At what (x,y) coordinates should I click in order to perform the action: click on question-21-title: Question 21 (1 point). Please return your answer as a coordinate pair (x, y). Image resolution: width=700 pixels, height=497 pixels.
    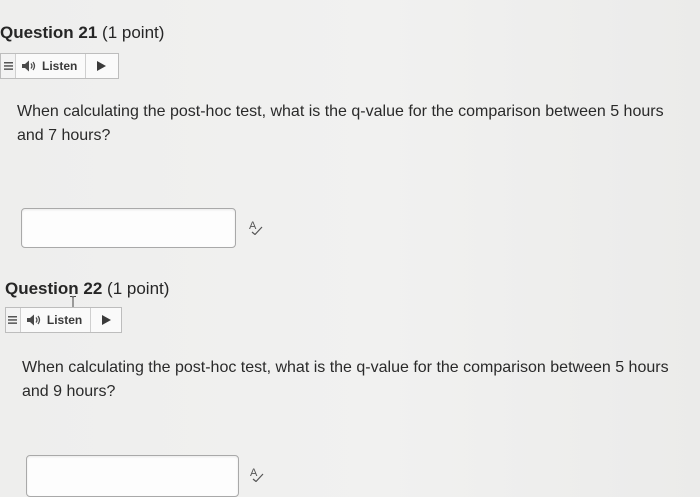
    Looking at the image, I should click on (82, 33).